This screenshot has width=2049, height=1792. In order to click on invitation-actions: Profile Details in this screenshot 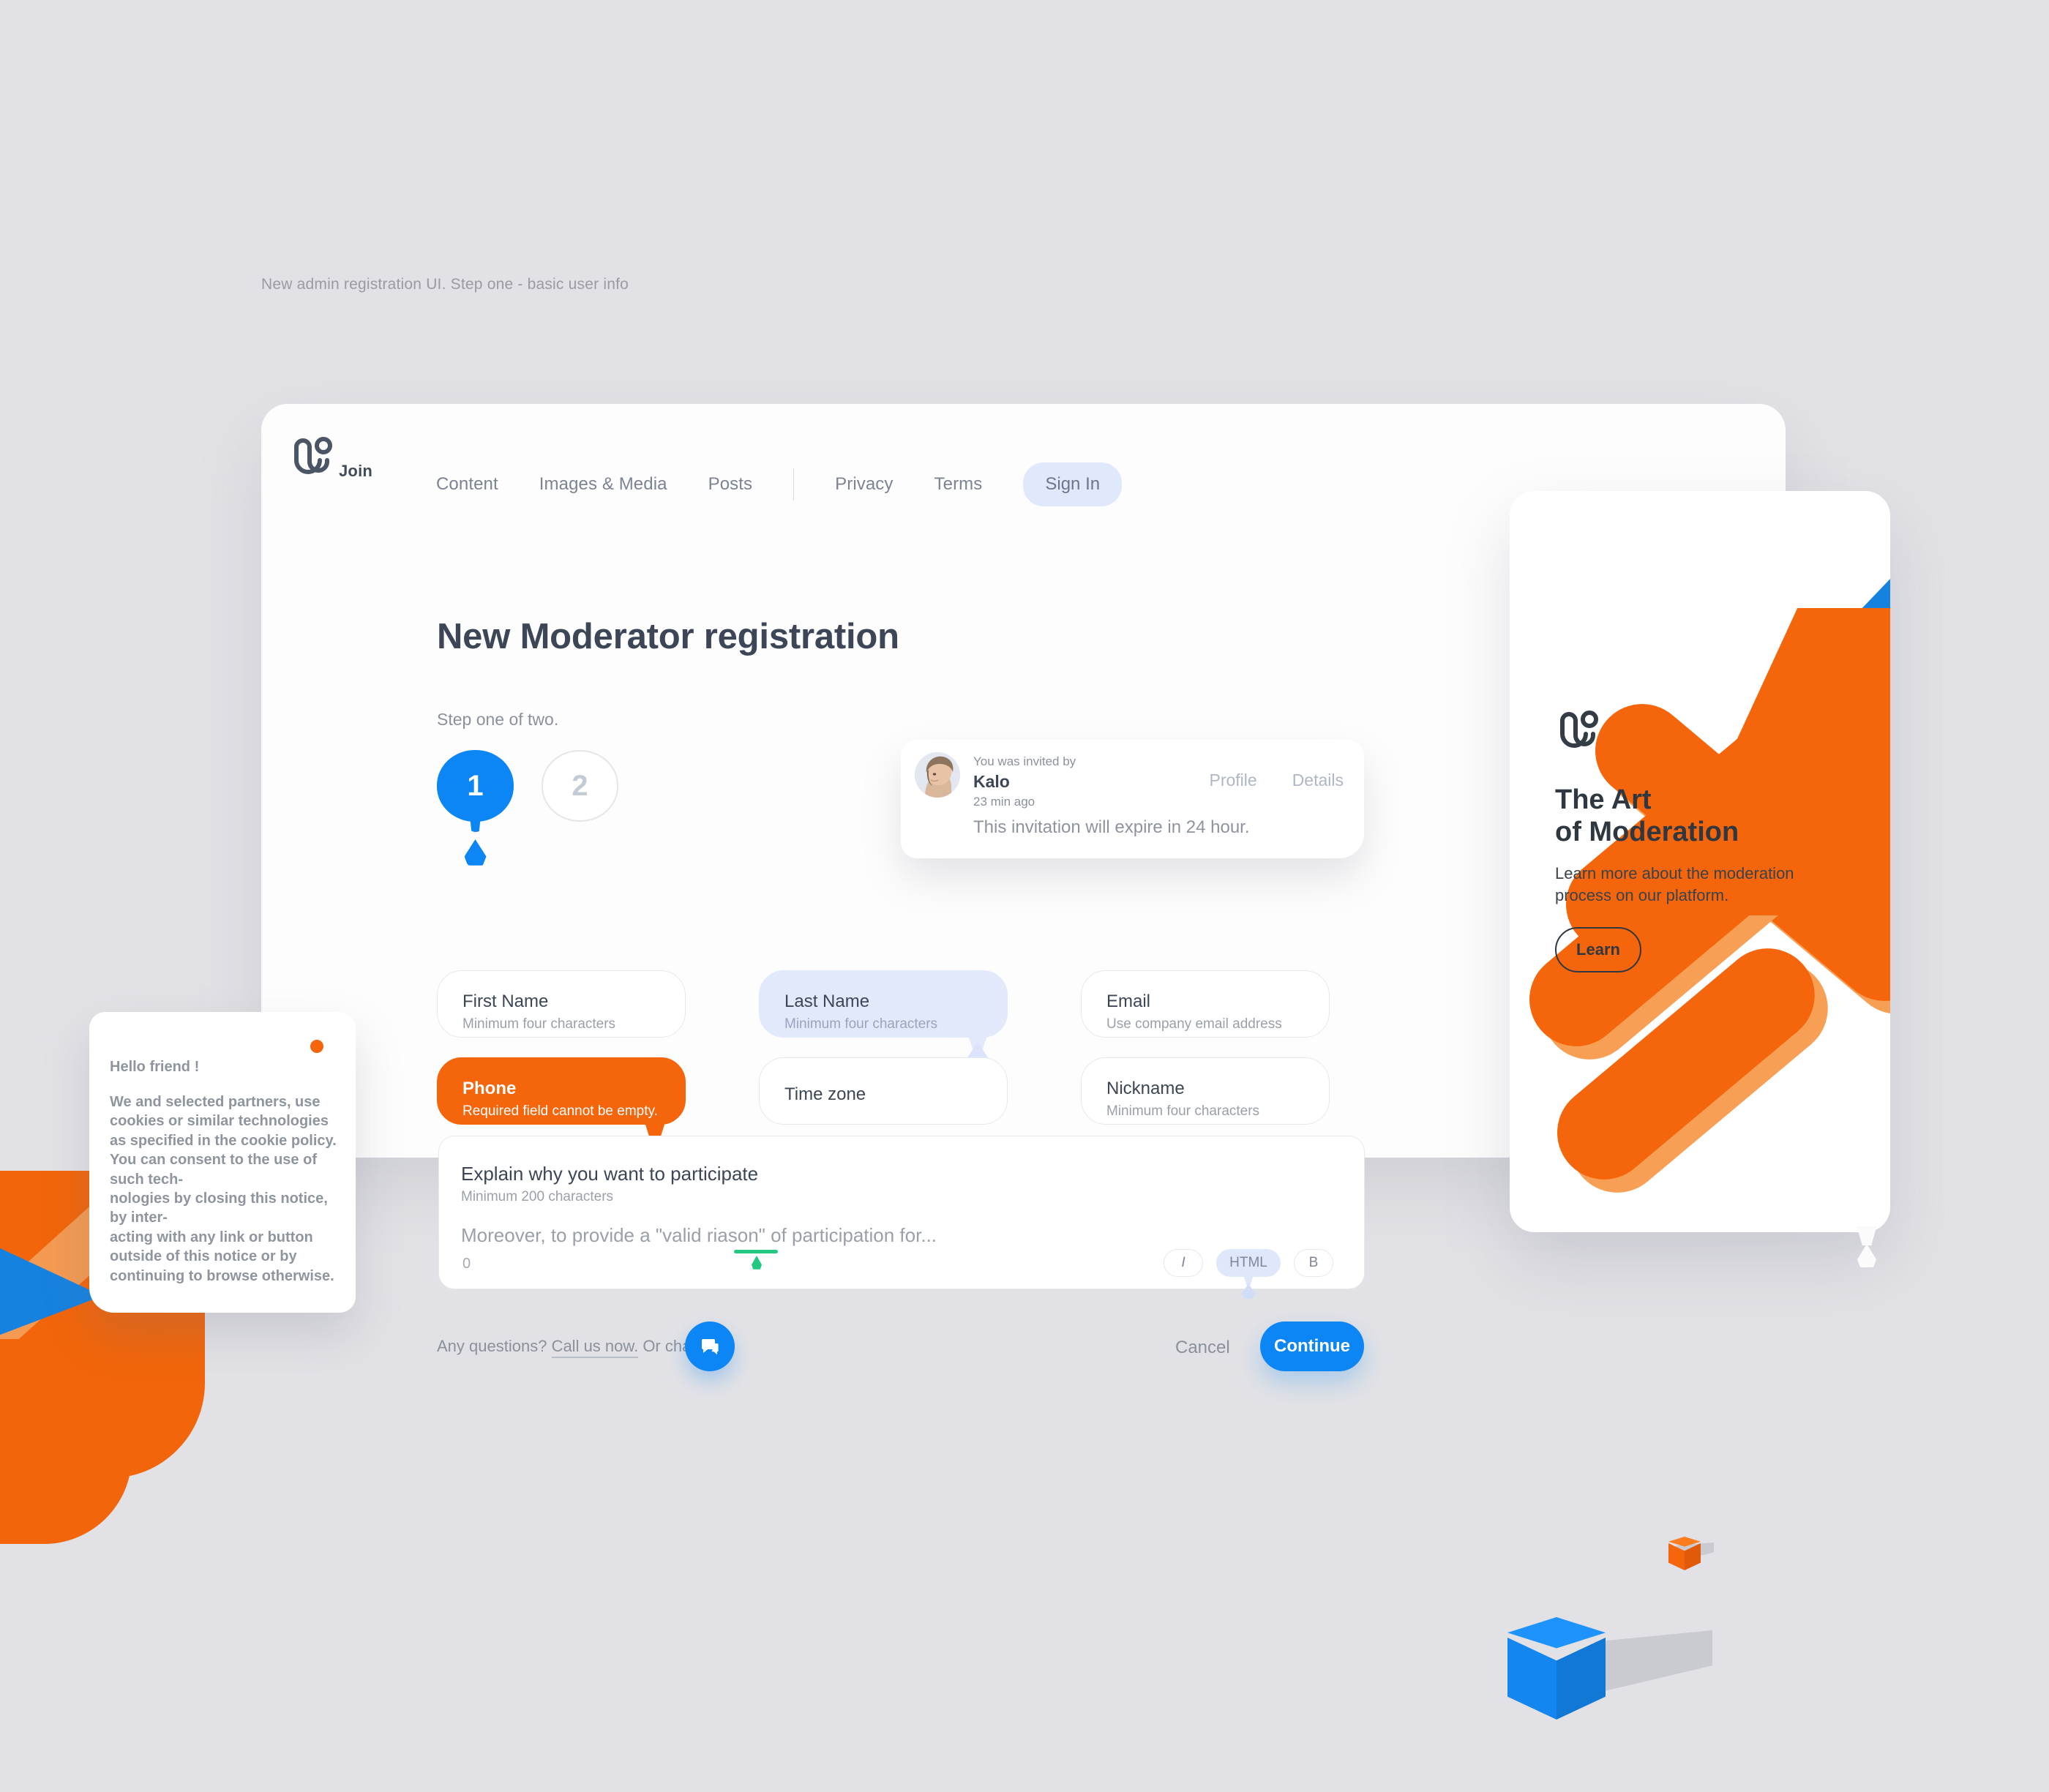, I will do `click(1259, 780)`.